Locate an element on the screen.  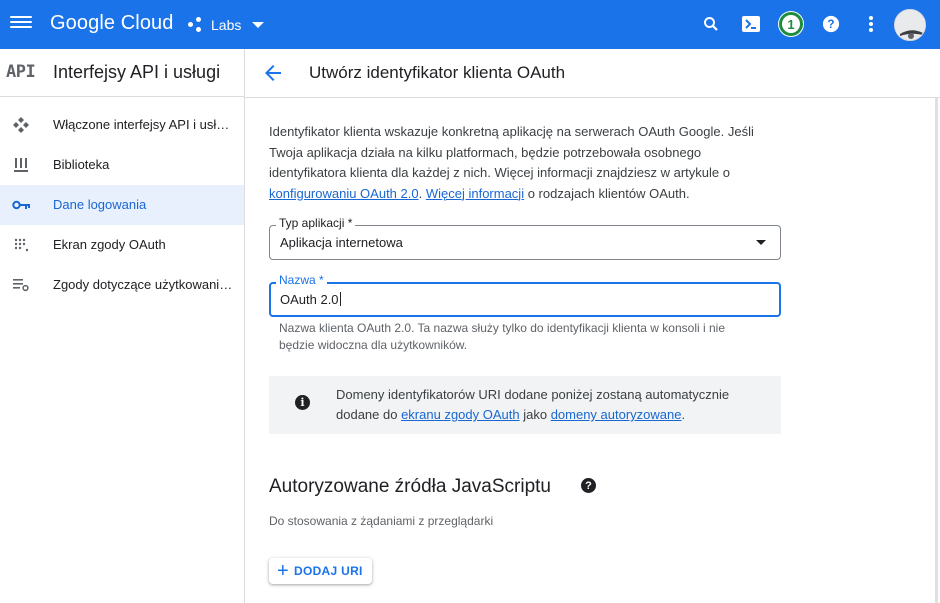
key-icon is located at coordinates (21, 205).